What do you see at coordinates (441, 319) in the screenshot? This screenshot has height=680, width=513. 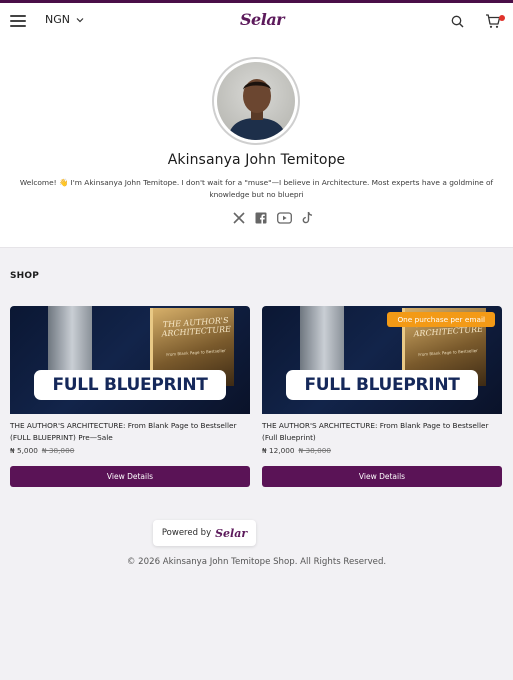 I see `purchase-limit-badge: One purchase per email` at bounding box center [441, 319].